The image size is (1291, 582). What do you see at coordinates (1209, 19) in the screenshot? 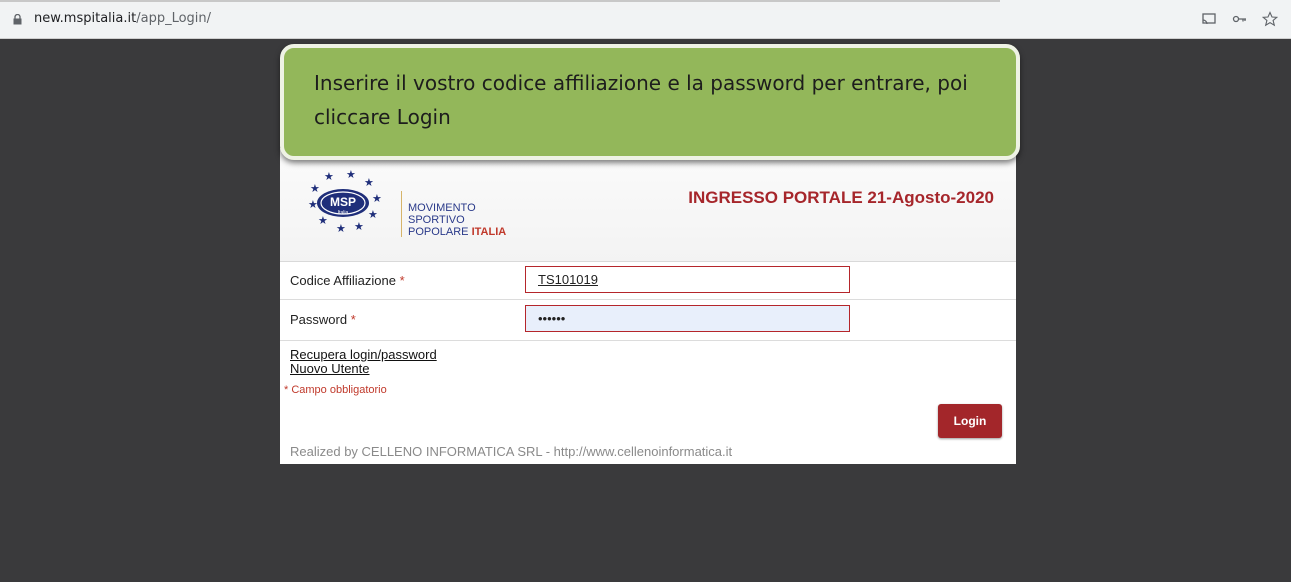
I see `cast-icon` at bounding box center [1209, 19].